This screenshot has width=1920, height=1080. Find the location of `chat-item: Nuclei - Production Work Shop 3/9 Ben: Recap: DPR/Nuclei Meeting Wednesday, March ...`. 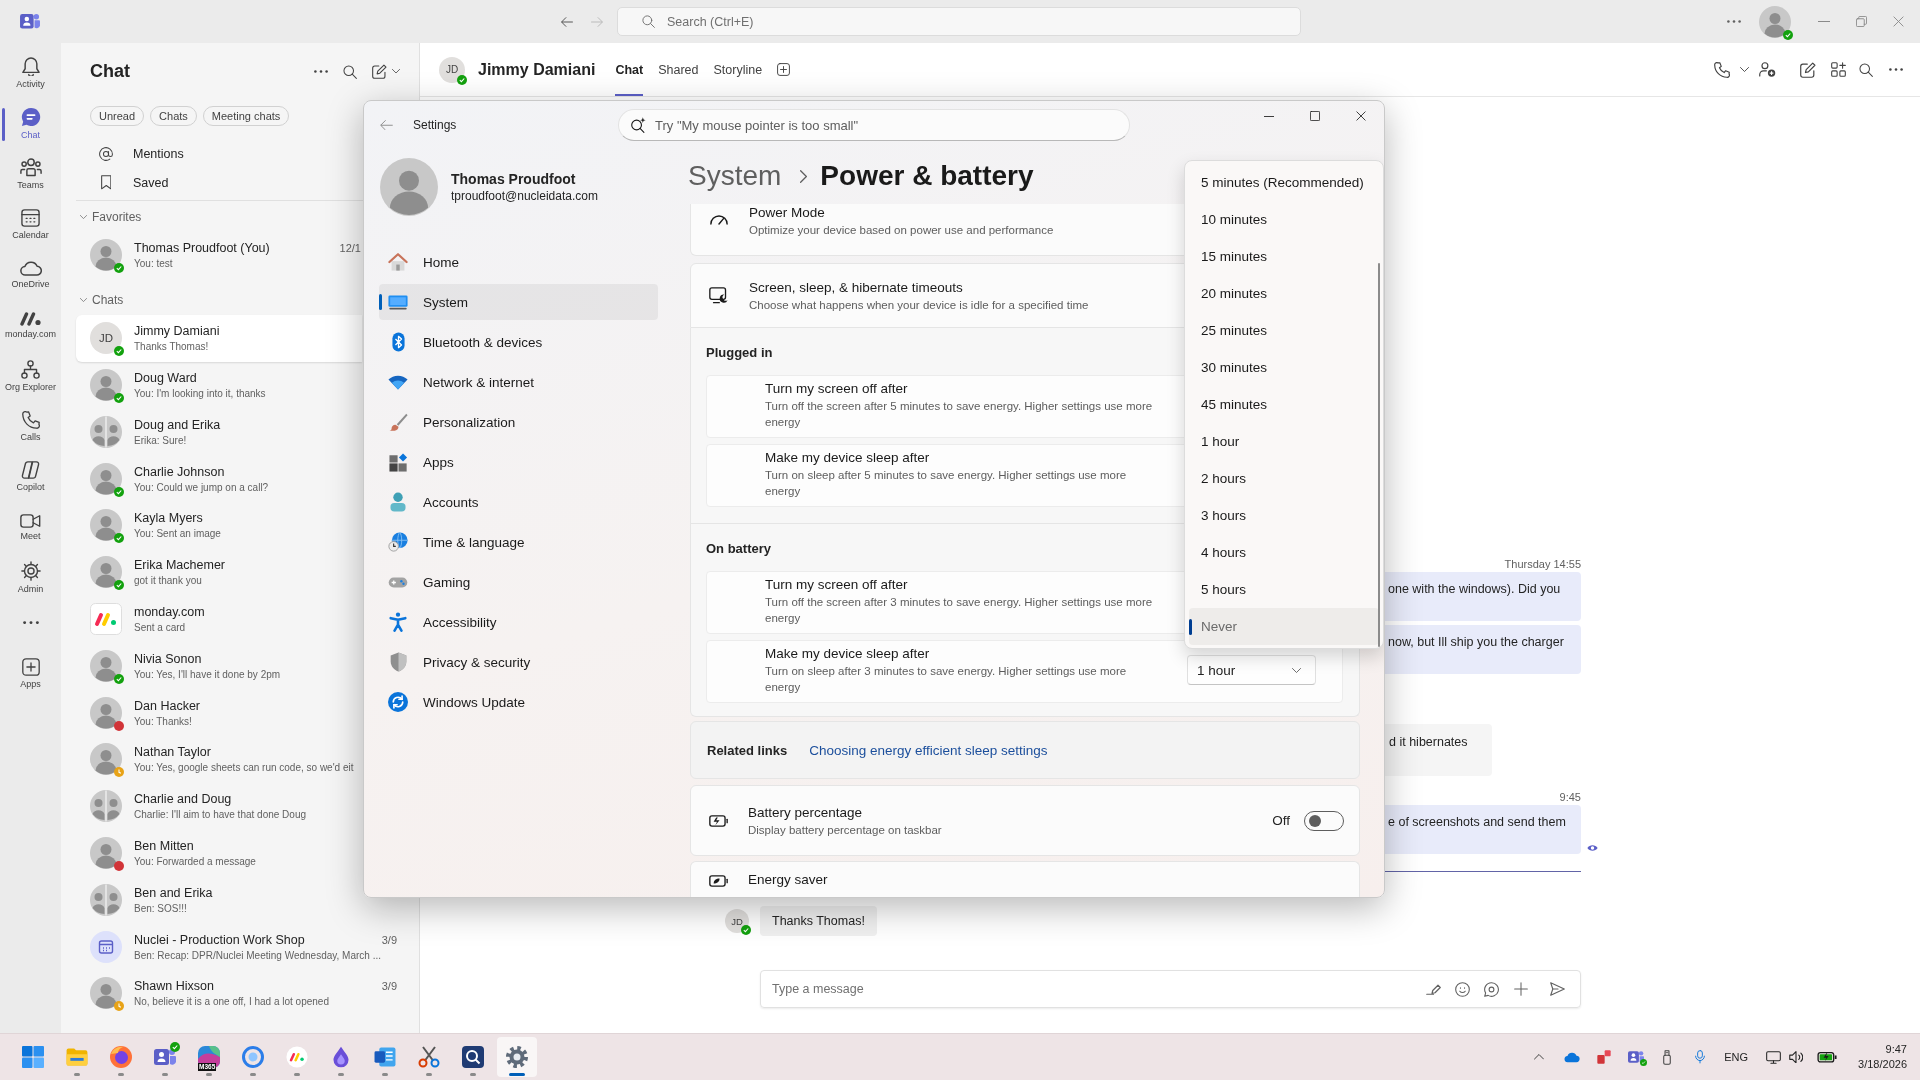

chat-item: Nuclei - Production Work Shop 3/9 Ben: Recap: DPR/Nuclei Meeting Wednesday, March ... is located at coordinates (243, 946).